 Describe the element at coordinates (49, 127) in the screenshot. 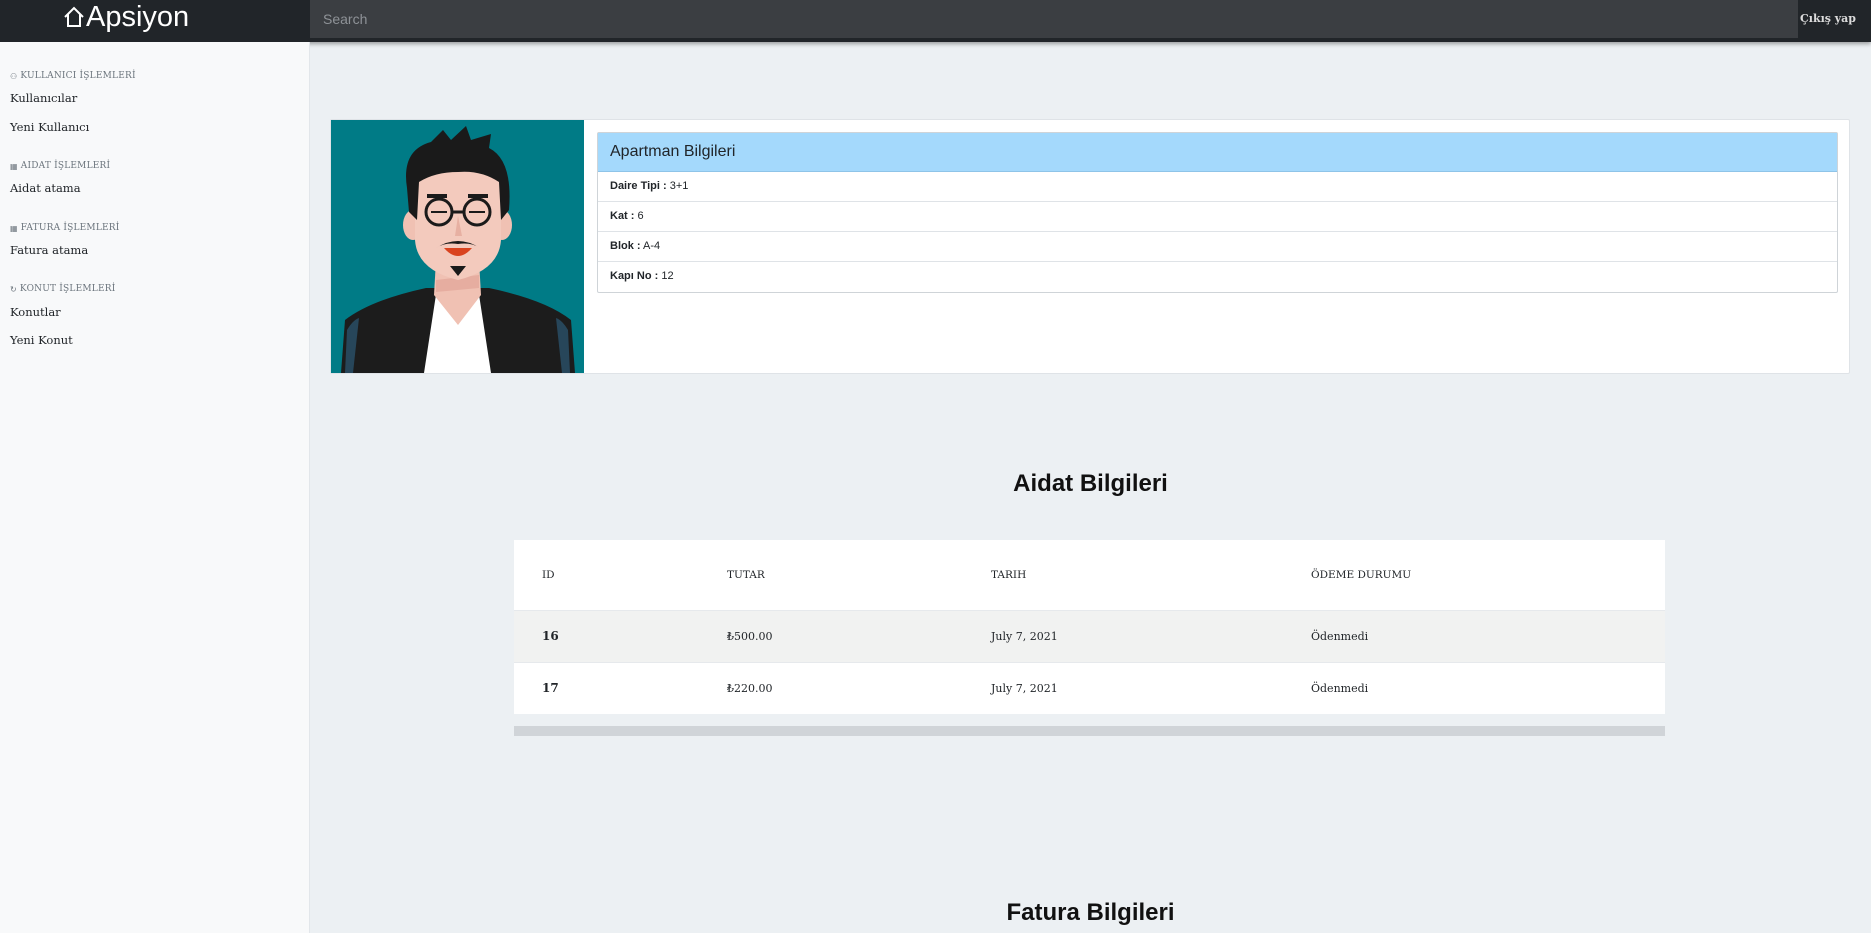

I see `sidebar-item-yeni-kullanici: Yeni Kullanıcı` at that location.